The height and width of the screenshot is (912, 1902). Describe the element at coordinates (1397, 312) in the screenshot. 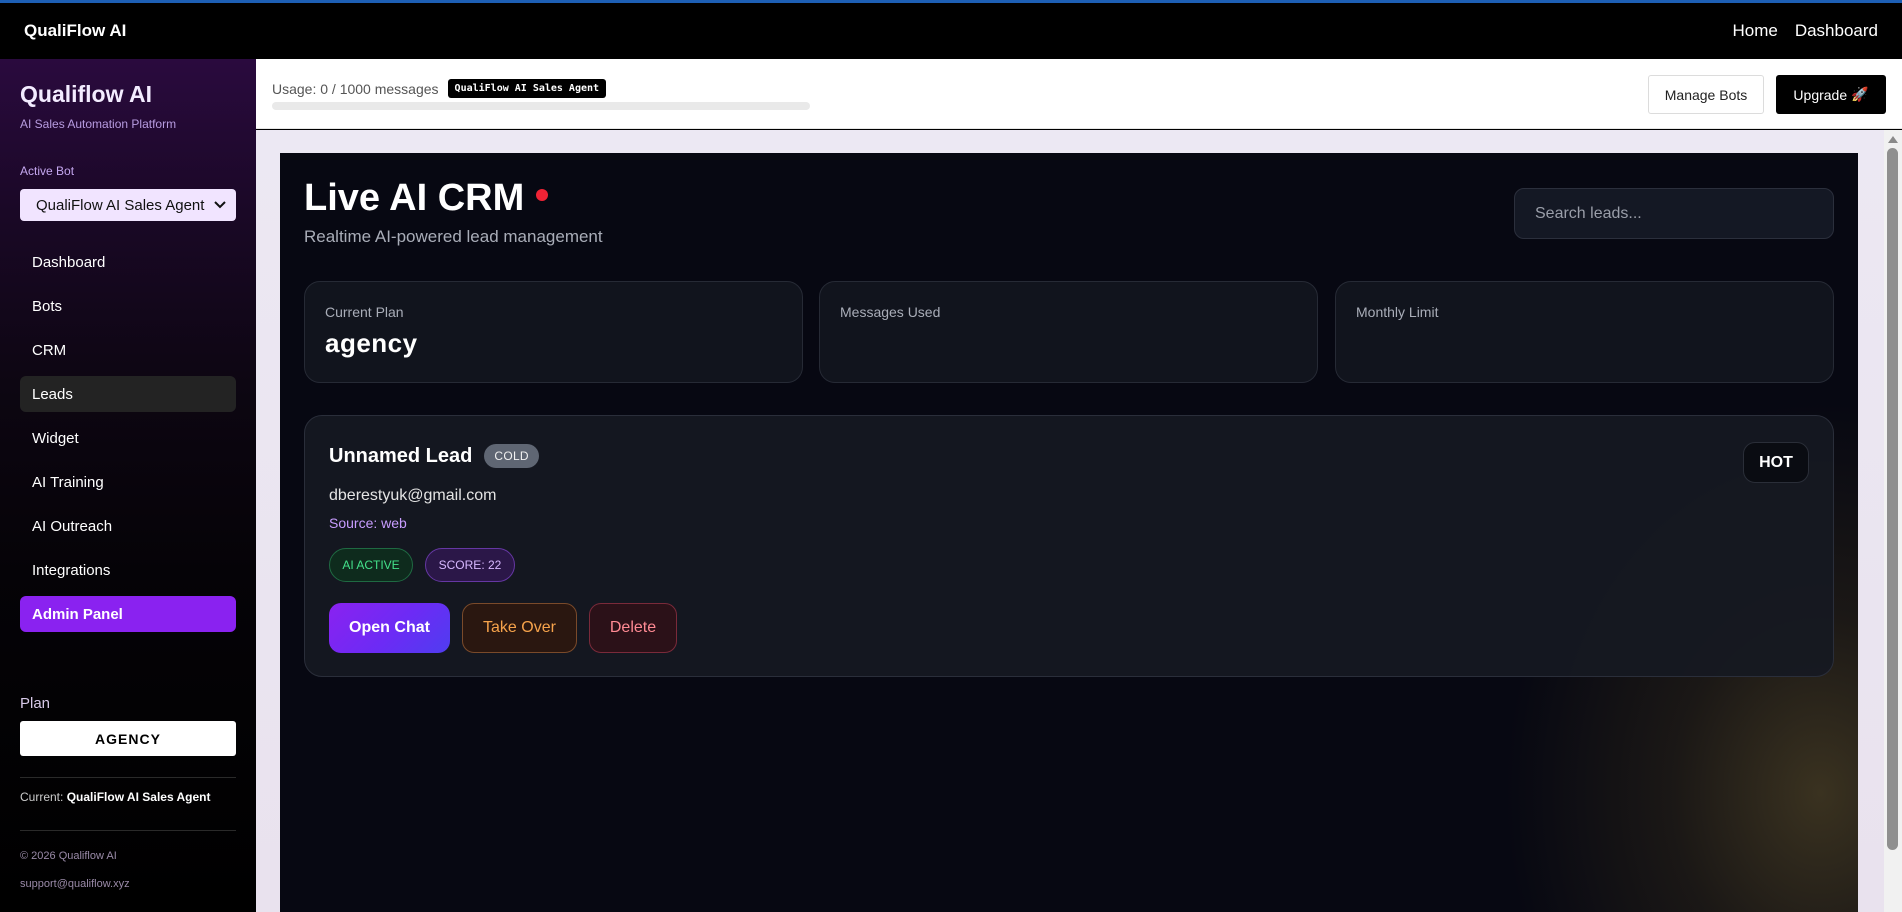

I see `stat-label: Monthly Limit` at that location.